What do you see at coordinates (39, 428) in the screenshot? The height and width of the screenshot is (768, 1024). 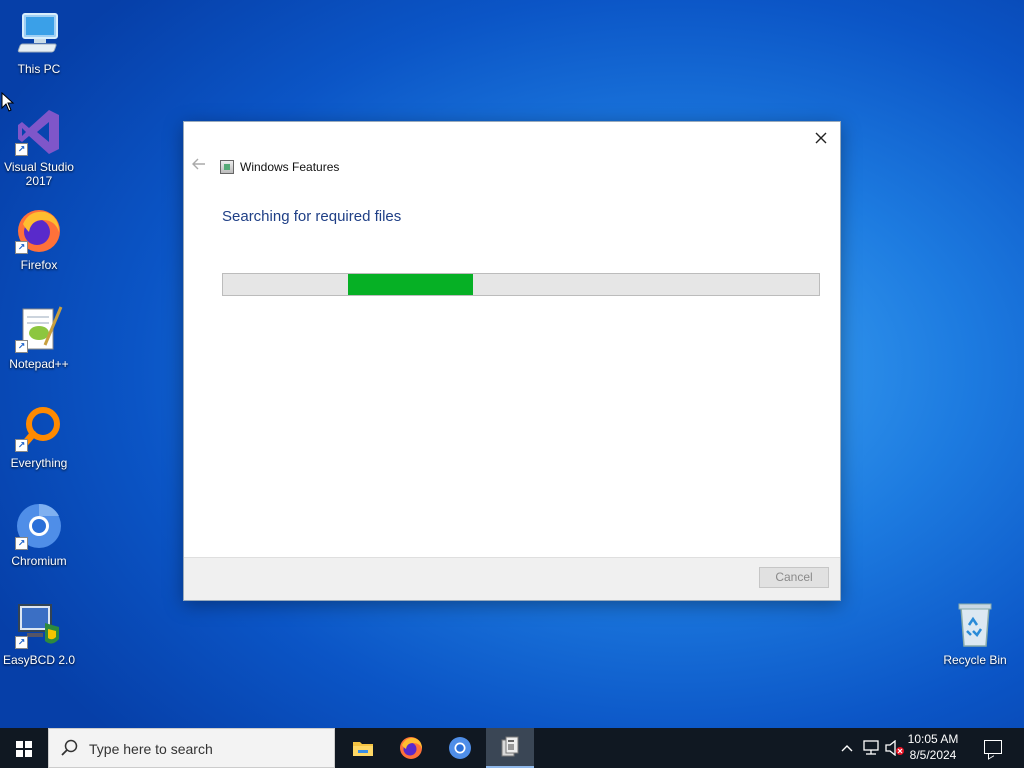 I see `everything-icon: ↗` at bounding box center [39, 428].